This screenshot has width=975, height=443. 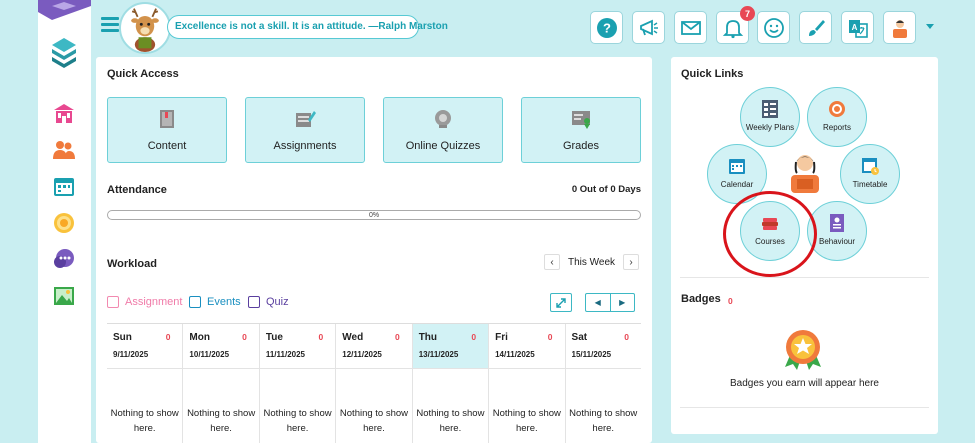 What do you see at coordinates (298, 383) in the screenshot?
I see `day-column-tue: Tue 0 11/11/2025 Nothing to show here.` at bounding box center [298, 383].